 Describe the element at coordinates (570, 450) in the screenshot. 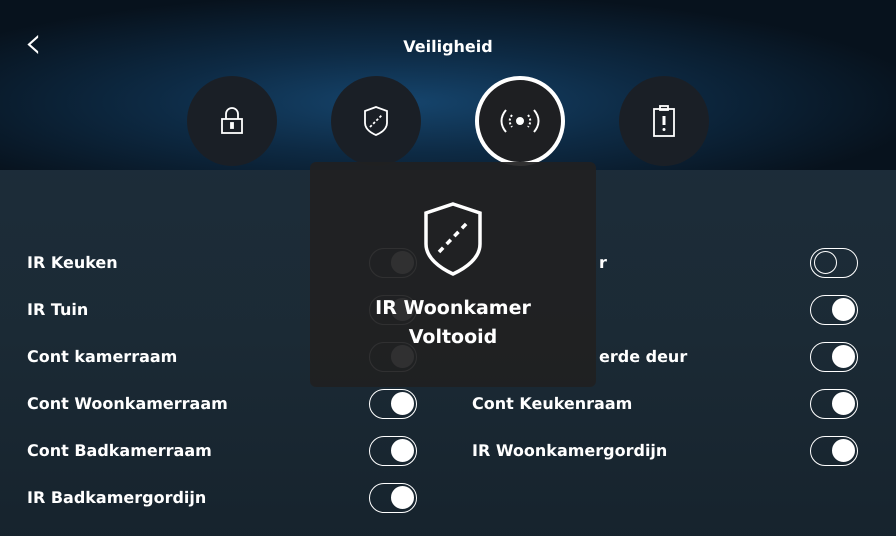

I see `zone-label: IR Woonkamergordijn` at that location.